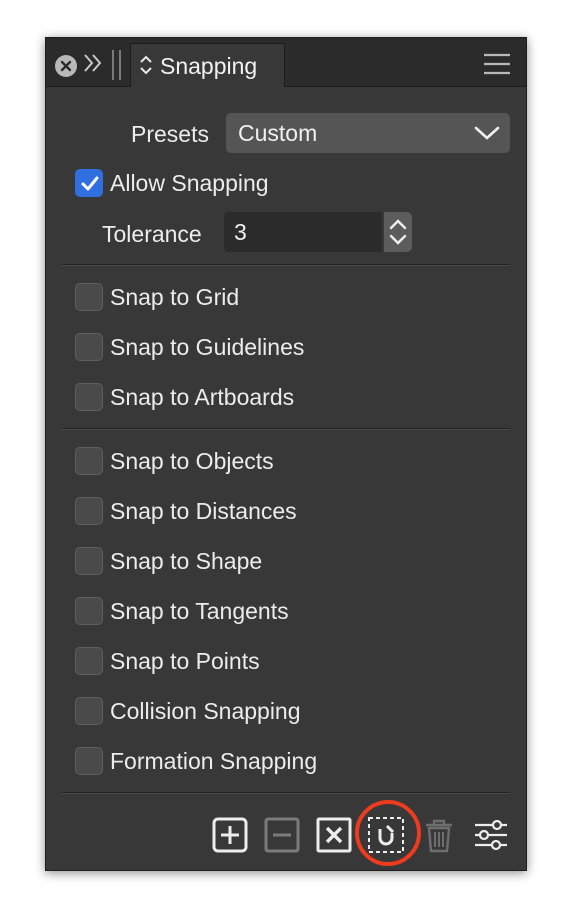 This screenshot has width=572, height=924. What do you see at coordinates (89, 611) in the screenshot?
I see `snap-to-tangents-checkbox` at bounding box center [89, 611].